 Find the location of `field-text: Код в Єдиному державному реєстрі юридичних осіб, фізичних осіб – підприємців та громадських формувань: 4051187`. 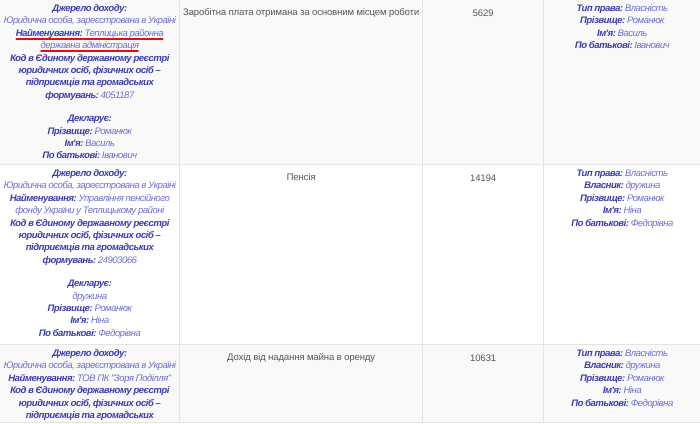

field-text: Код в Єдиному державному реєстрі юридичних осіб, фізичних осіб – підприємців та громадських формувань: 4051187 is located at coordinates (89, 77).